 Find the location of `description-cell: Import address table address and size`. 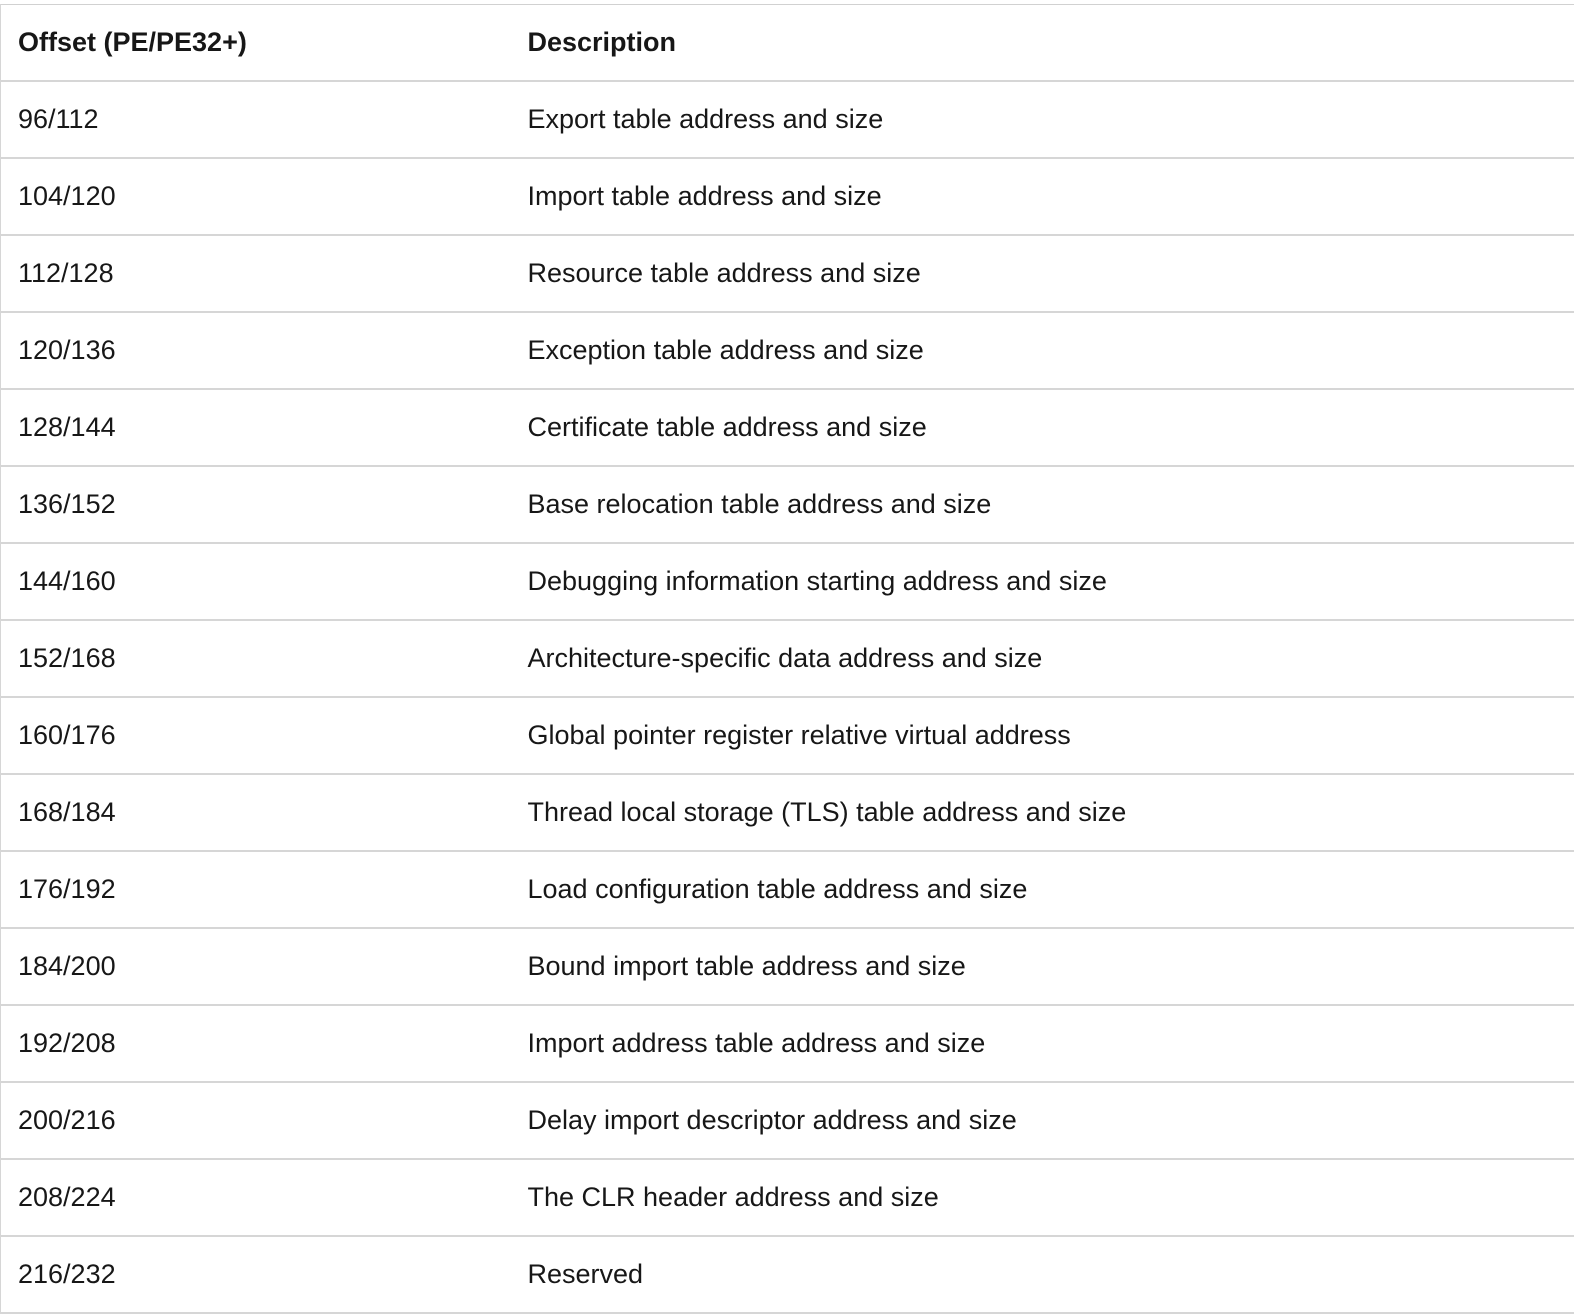

description-cell: Import address table address and size is located at coordinates (1042, 1043).